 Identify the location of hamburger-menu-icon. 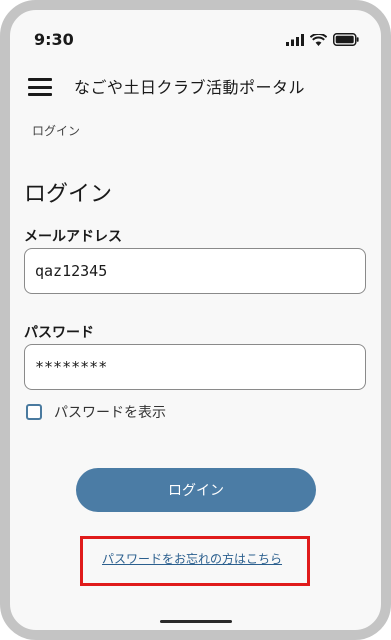
(40, 87).